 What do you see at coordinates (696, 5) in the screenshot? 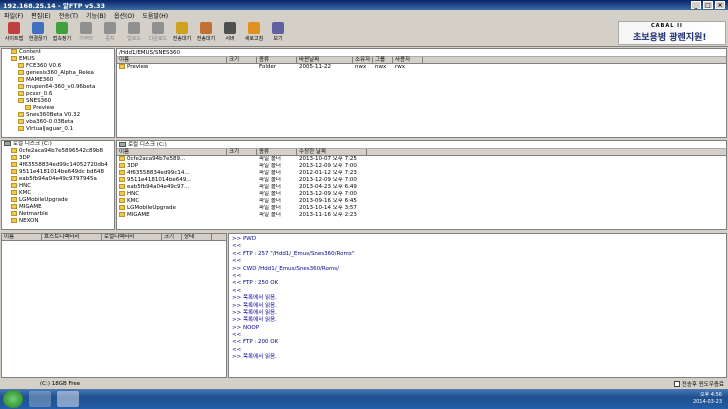
I see `minimize-button: _` at bounding box center [696, 5].